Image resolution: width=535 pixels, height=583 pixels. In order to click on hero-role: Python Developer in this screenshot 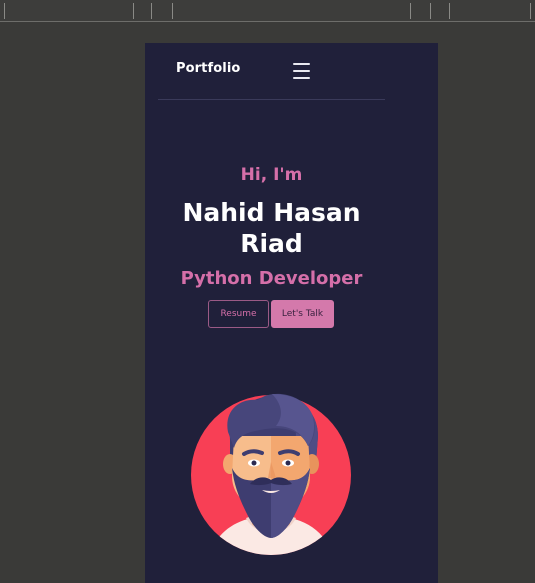, I will do `click(271, 278)`.